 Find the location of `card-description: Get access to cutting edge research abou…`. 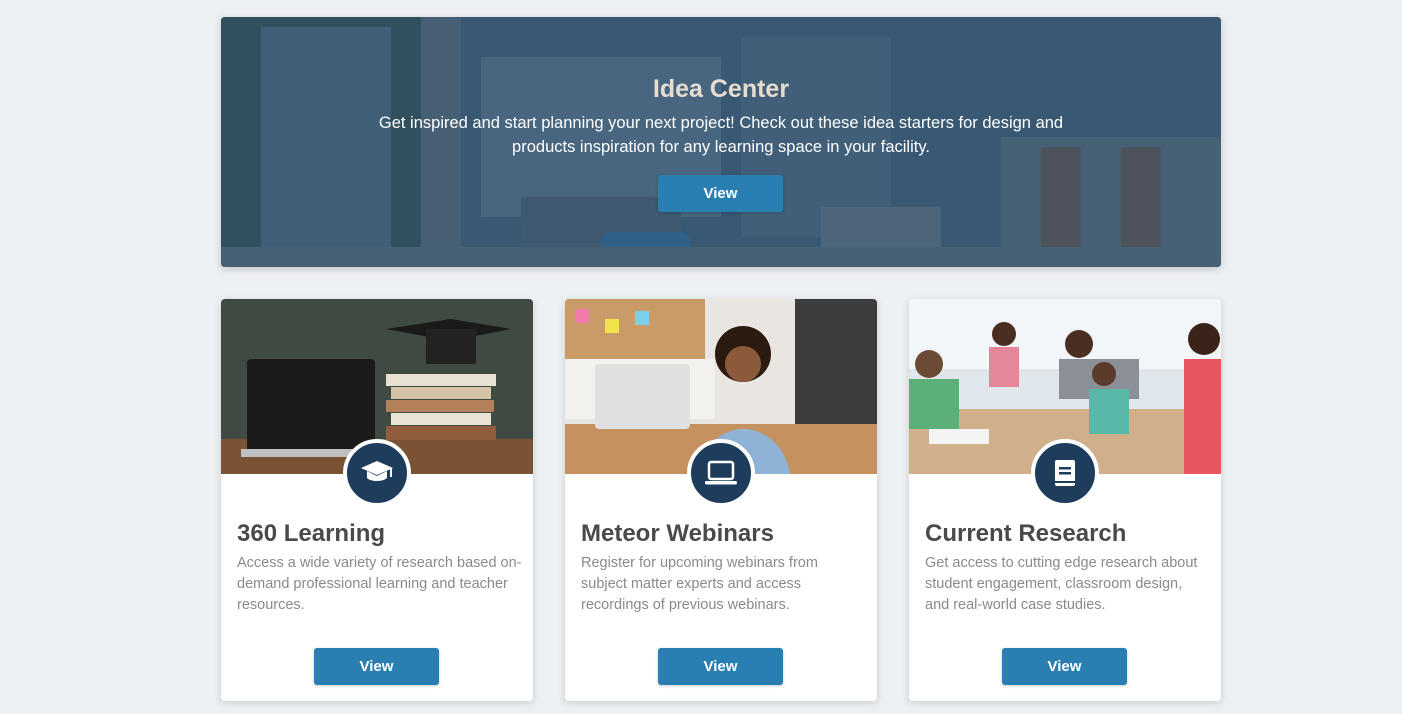

card-description: Get access to cutting edge research abou… is located at coordinates (1061, 584).